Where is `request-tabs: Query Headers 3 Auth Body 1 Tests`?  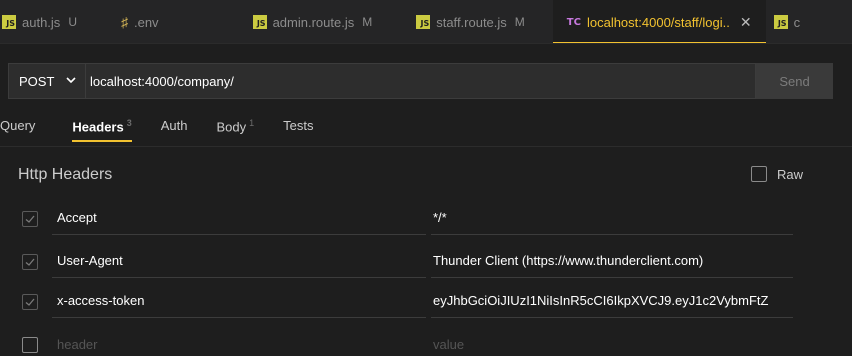
request-tabs: Query Headers 3 Auth Body 1 Tests is located at coordinates (171, 129).